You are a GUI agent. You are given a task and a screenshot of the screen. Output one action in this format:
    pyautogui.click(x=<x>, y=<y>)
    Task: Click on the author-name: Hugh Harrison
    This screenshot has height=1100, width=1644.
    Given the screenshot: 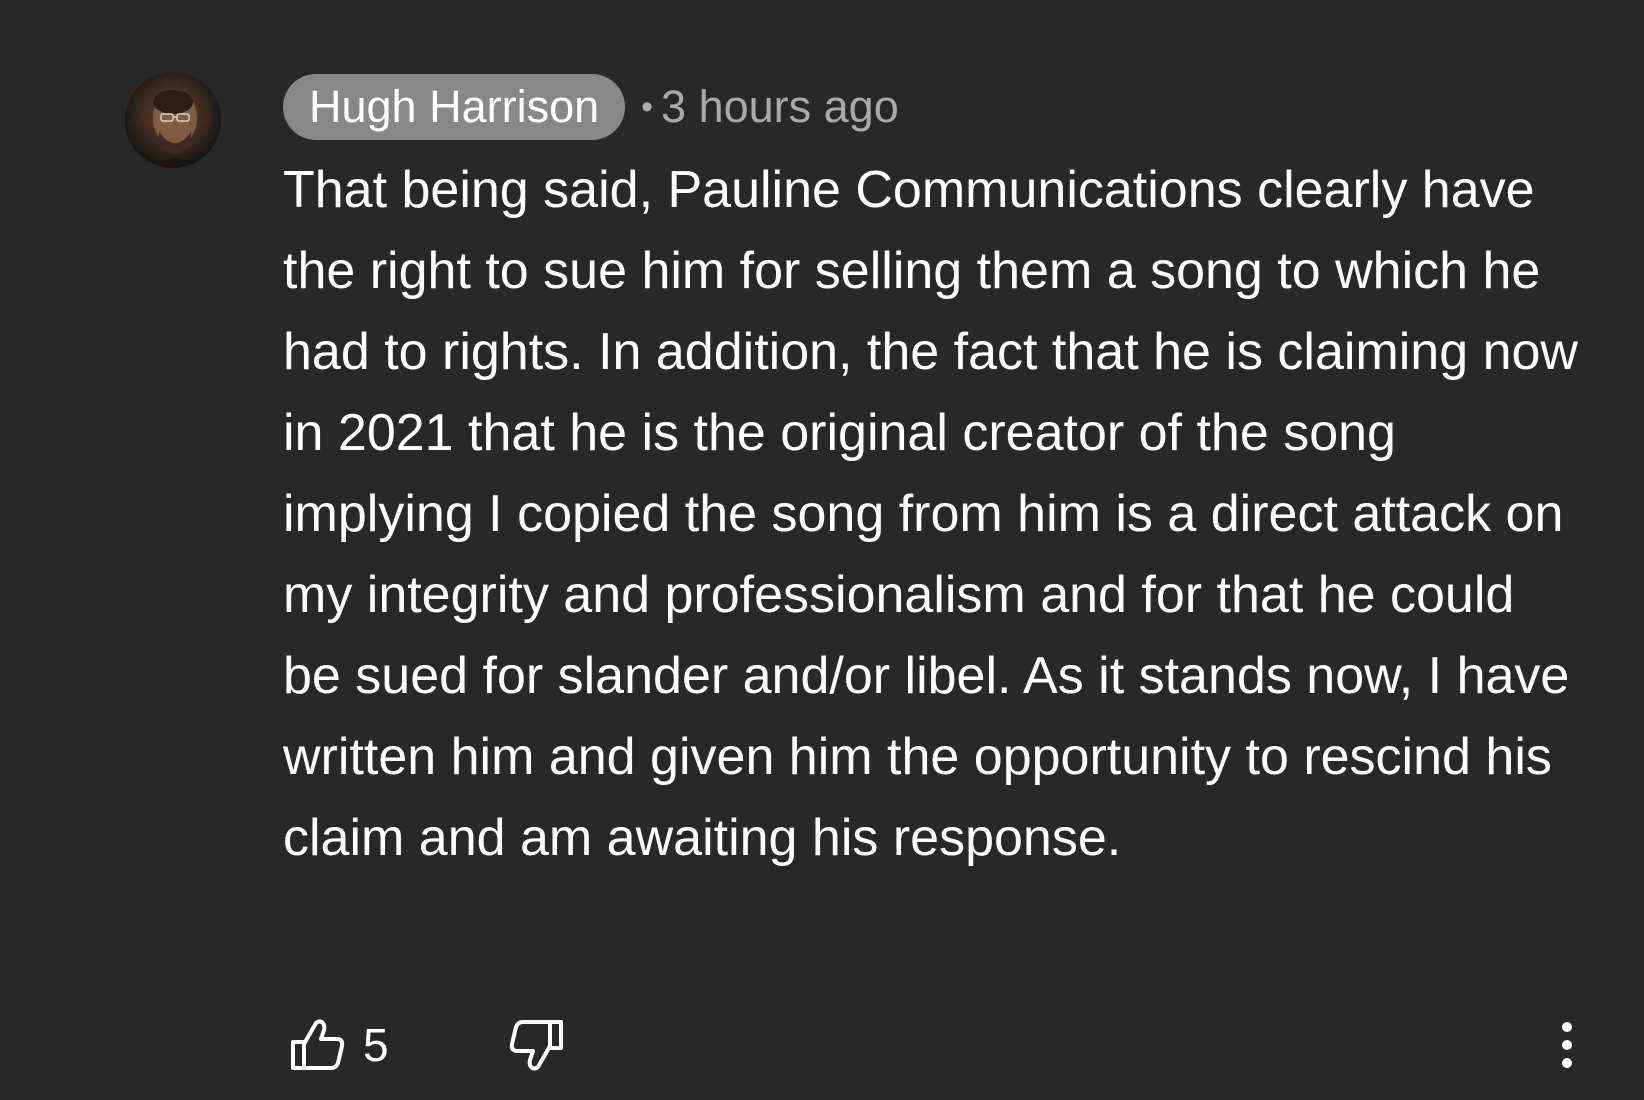 What is the action you would take?
    pyautogui.click(x=454, y=107)
    